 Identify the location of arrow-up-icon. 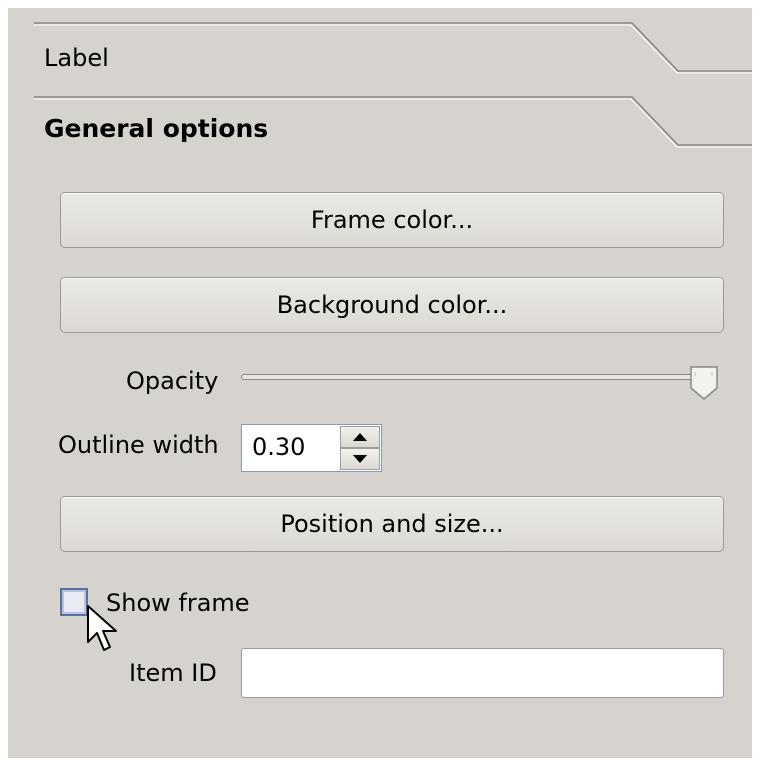
(360, 437).